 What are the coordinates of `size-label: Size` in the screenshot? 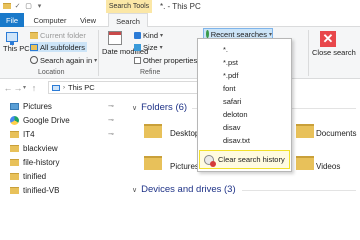 It's located at (150, 47).